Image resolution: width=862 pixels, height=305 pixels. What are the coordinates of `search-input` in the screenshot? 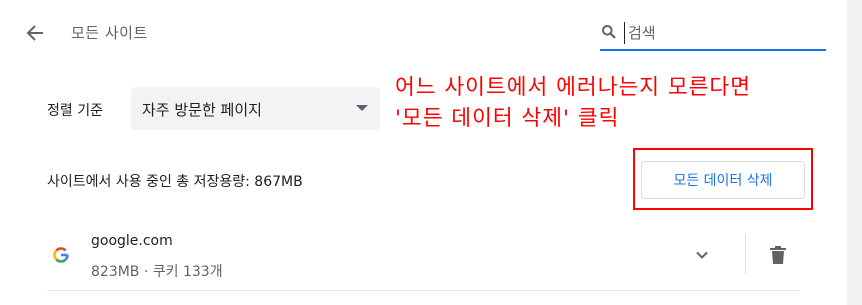 It's located at (724, 33).